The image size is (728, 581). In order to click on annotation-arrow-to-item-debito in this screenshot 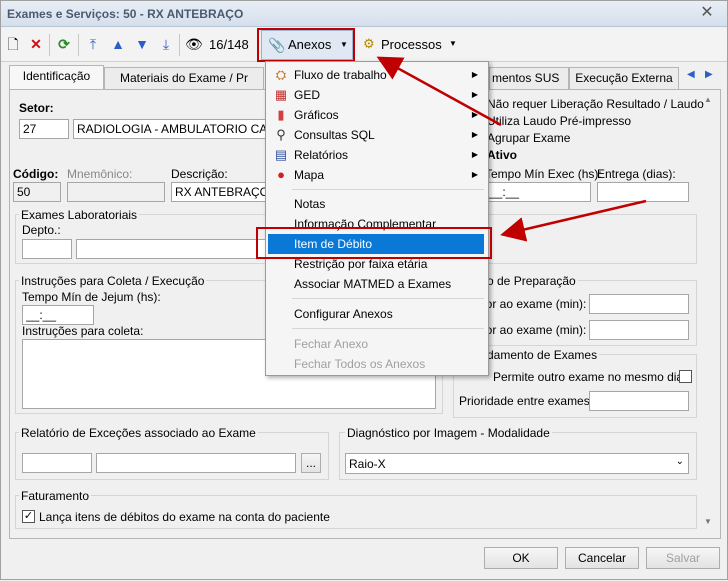, I will do `click(573, 220)`.